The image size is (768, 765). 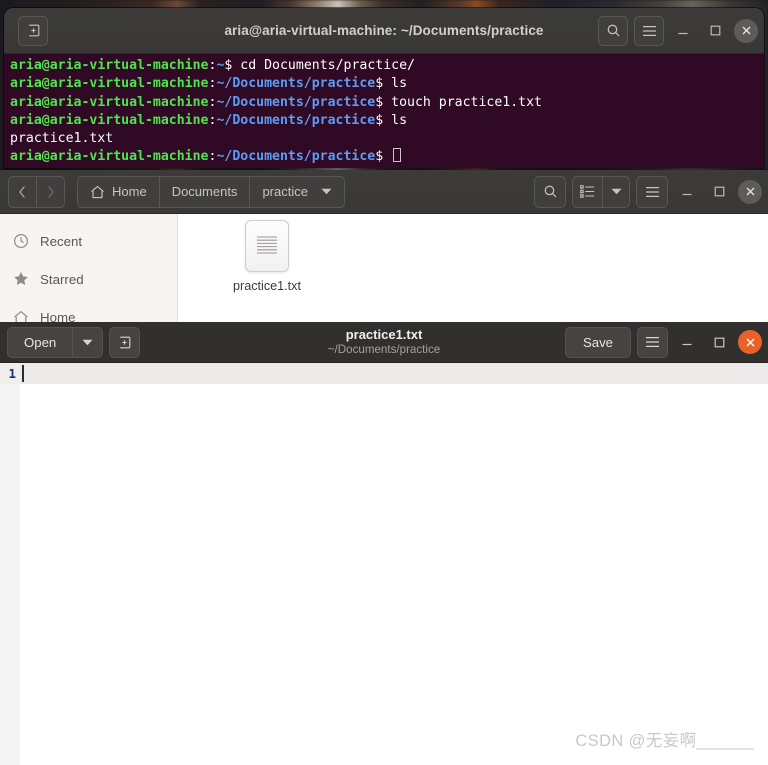 I want to click on terminal-command: cd Documents/practice/, so click(x=327, y=65).